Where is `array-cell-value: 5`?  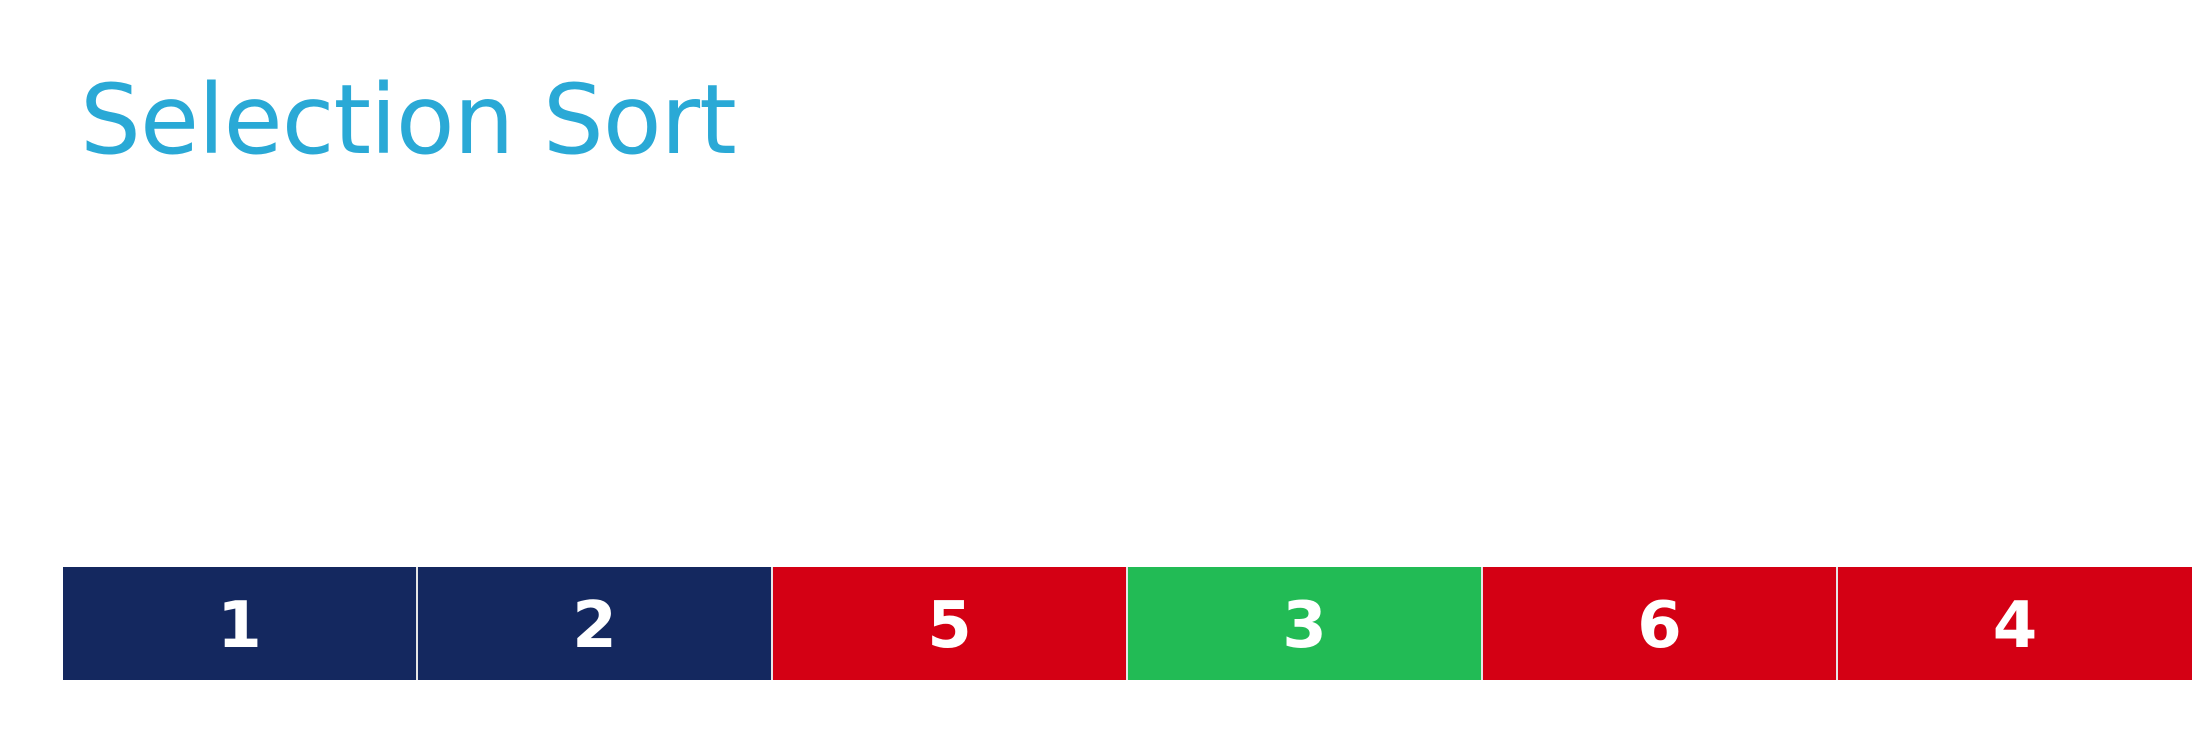 array-cell-value: 5 is located at coordinates (949, 625).